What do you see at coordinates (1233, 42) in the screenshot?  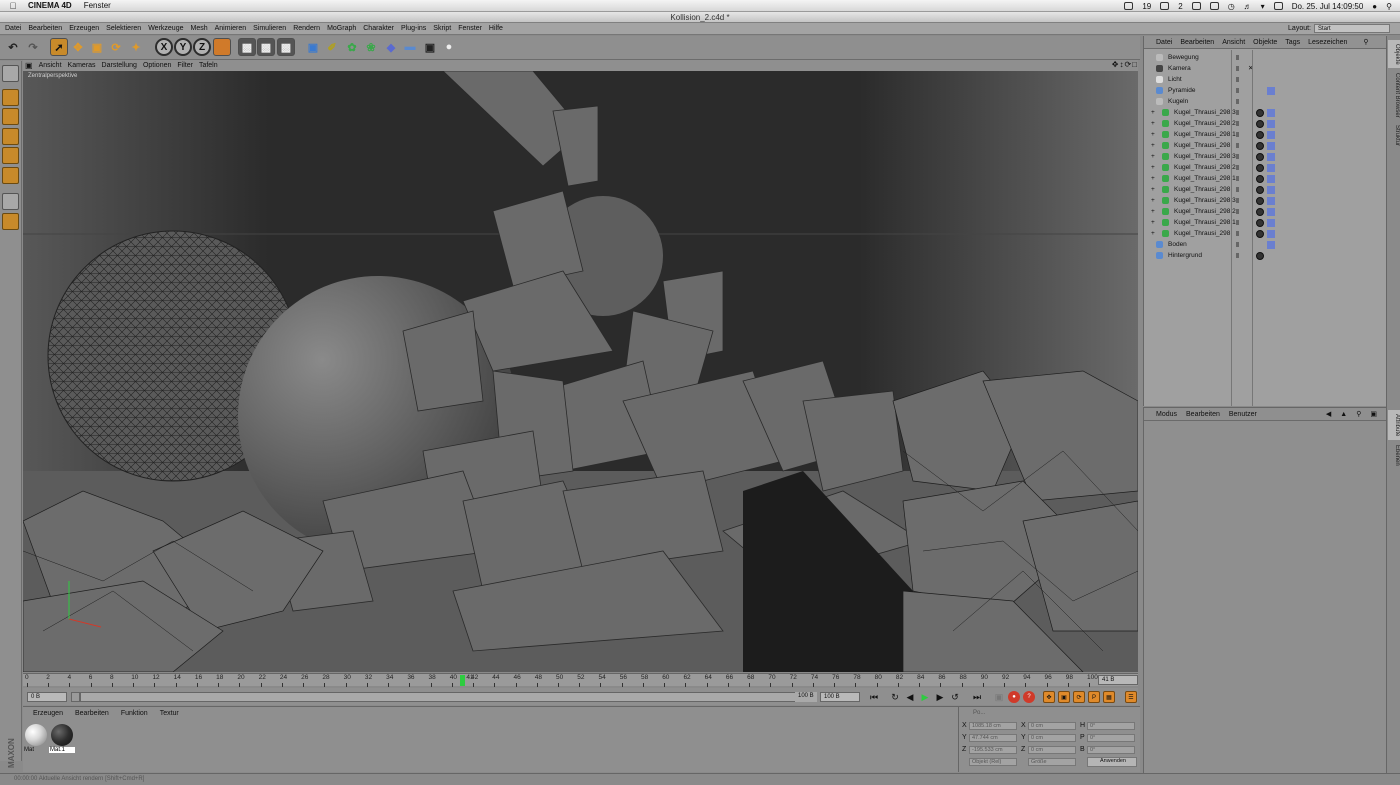 I see `obj-menu-ansicht: Ansicht` at bounding box center [1233, 42].